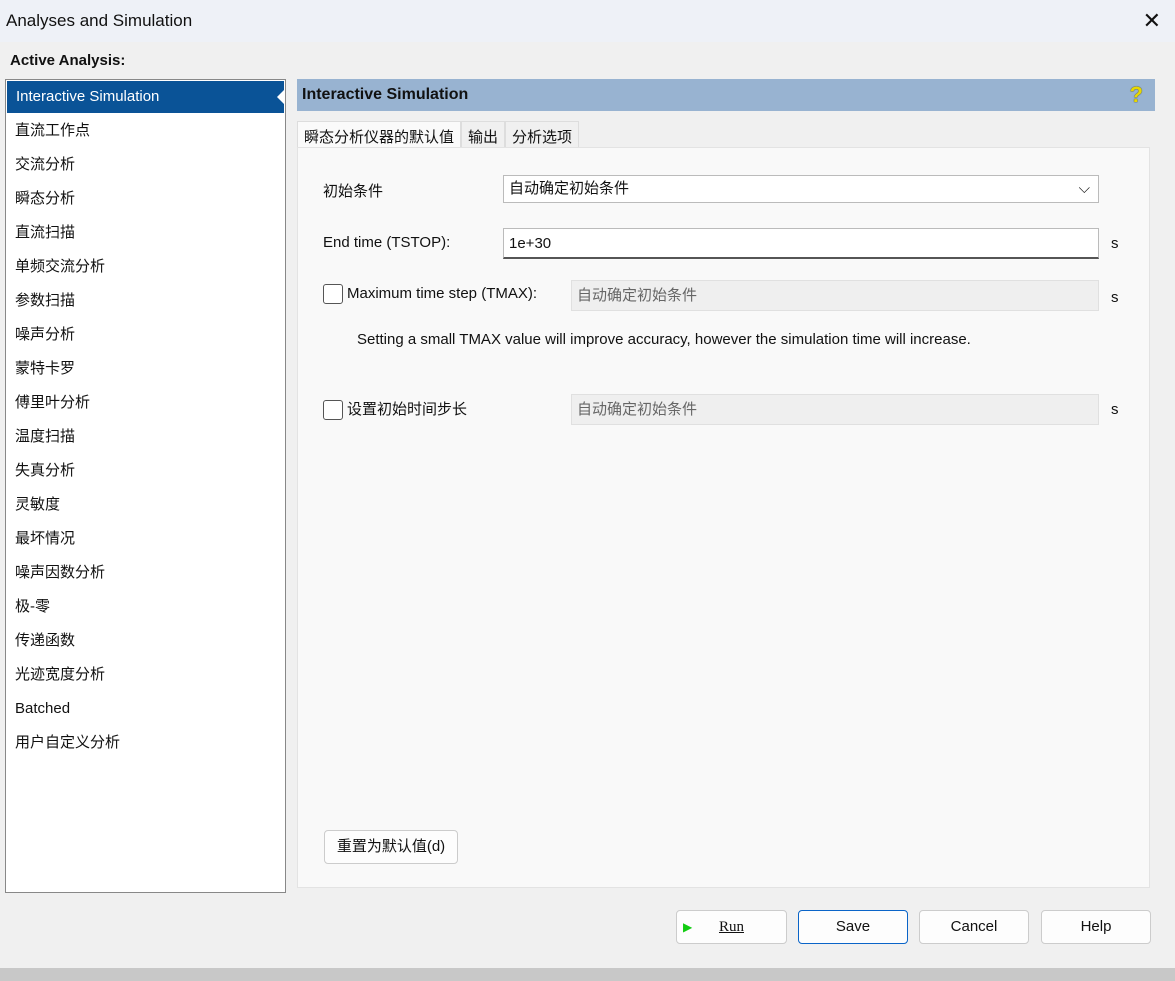 The height and width of the screenshot is (981, 1175). What do you see at coordinates (835, 409) in the screenshot?
I see `initial-step-input: 自动确定初始条件` at bounding box center [835, 409].